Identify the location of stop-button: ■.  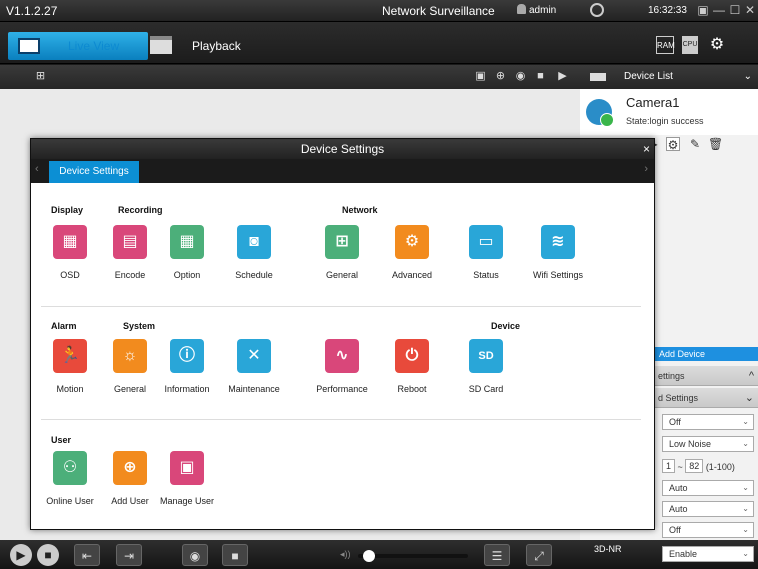
(48, 555).